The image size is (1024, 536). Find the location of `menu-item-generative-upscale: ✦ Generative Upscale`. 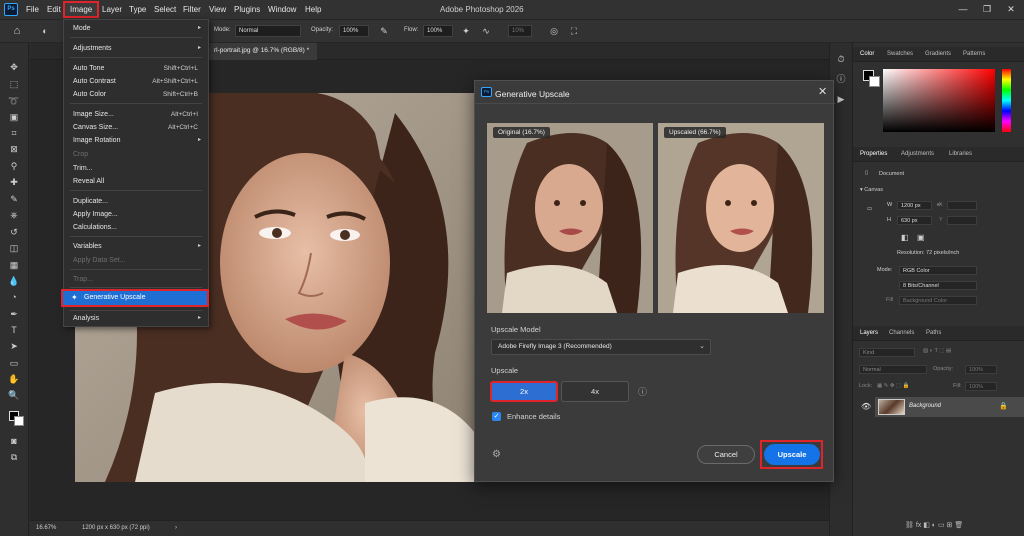

menu-item-generative-upscale: ✦ Generative Upscale is located at coordinates (135, 298).